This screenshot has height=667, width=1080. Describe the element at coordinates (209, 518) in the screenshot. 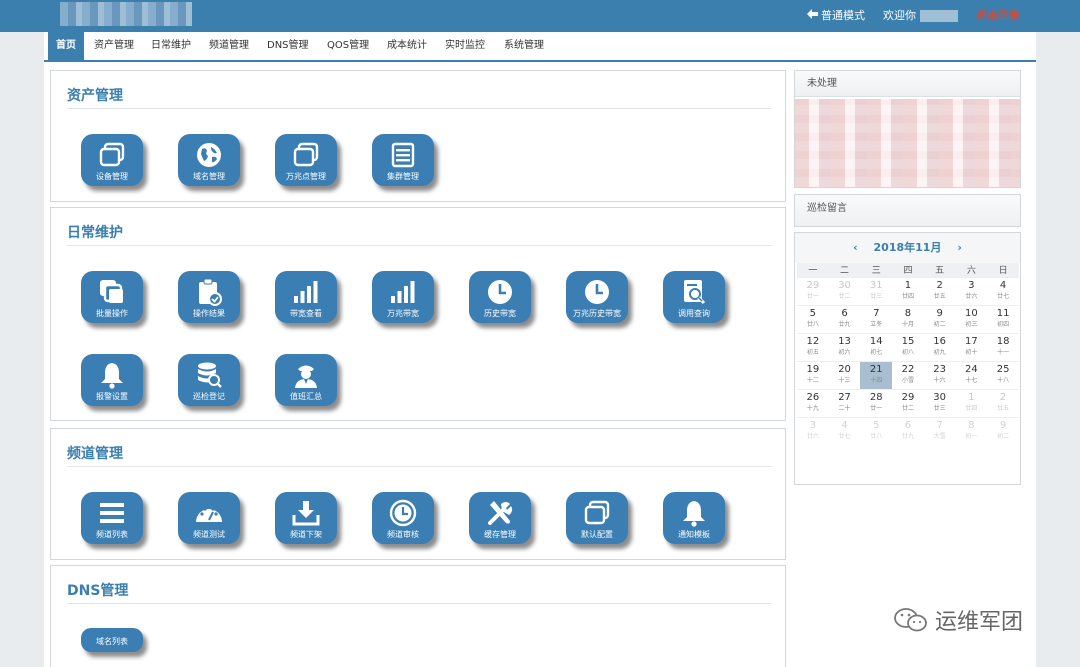

I see `tile-channel-test: 频道测试` at that location.